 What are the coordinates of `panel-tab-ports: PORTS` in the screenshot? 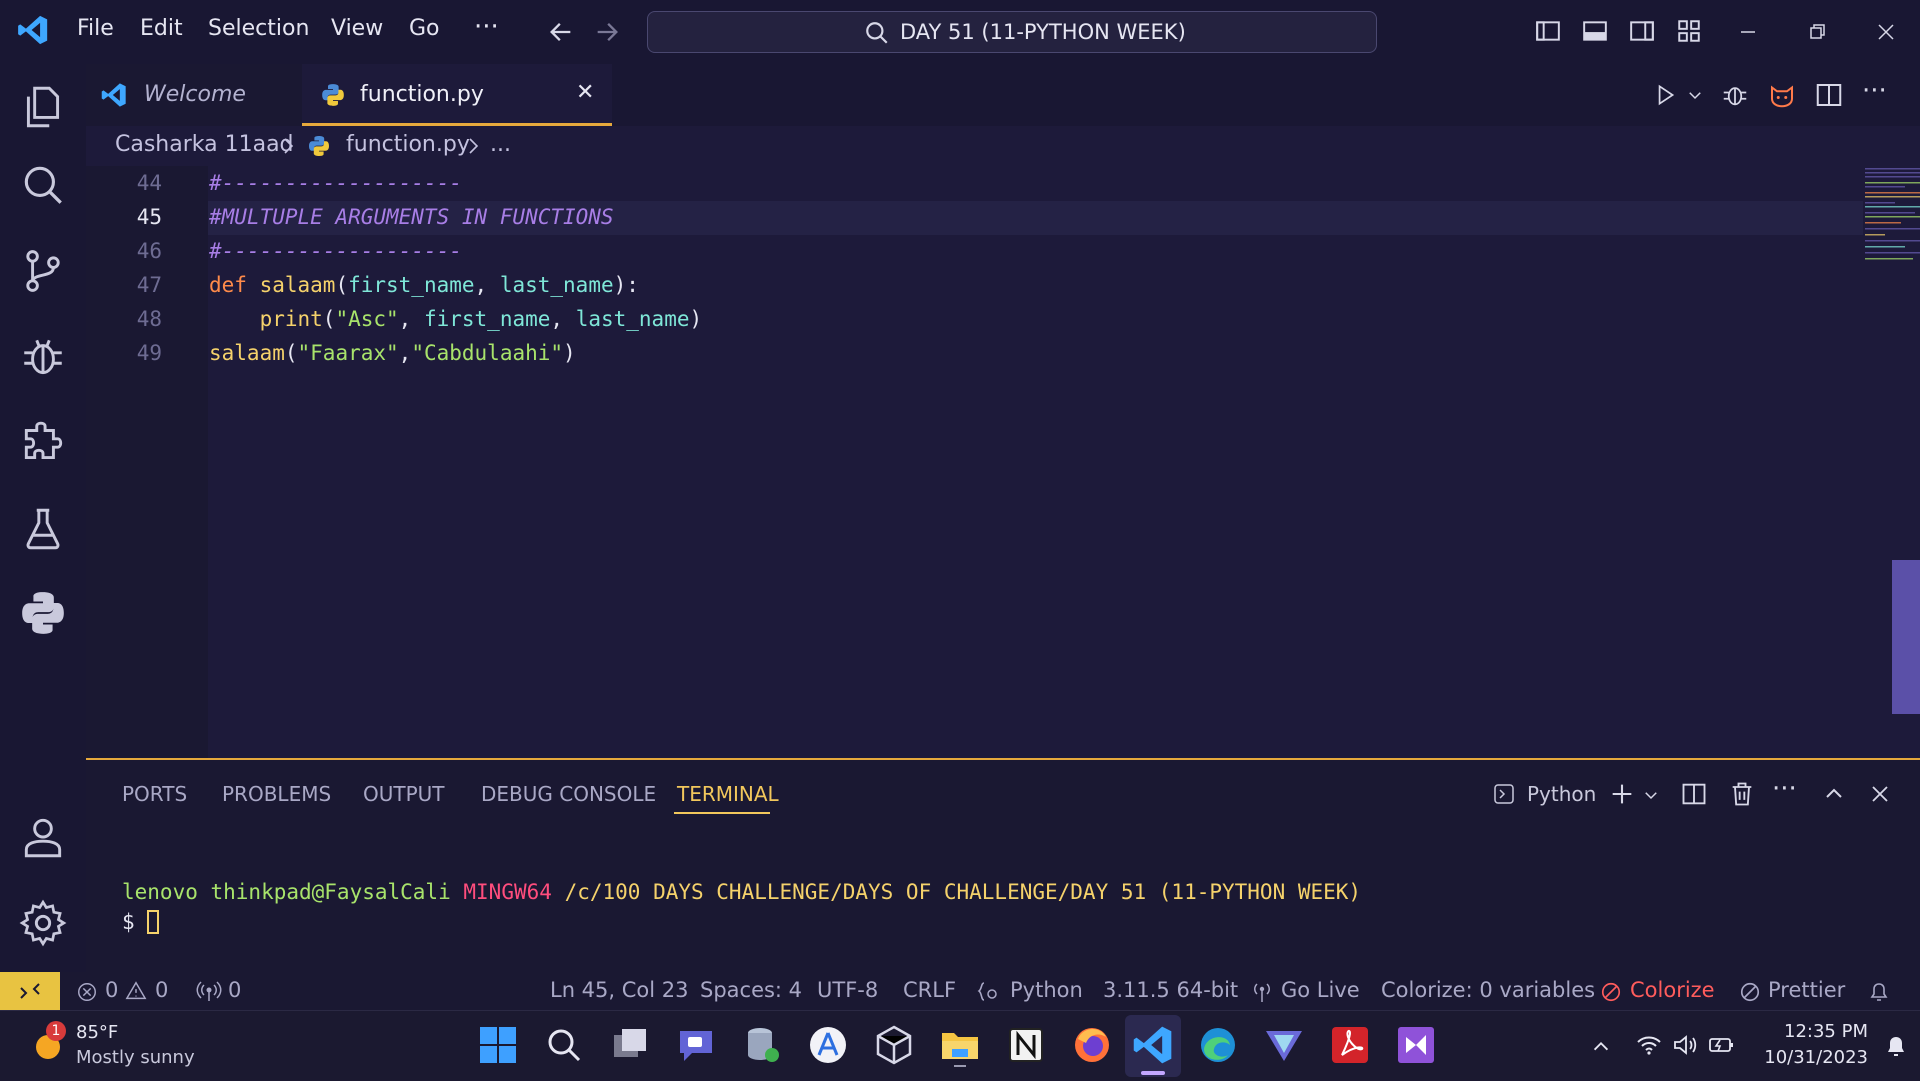 It's located at (154, 794).